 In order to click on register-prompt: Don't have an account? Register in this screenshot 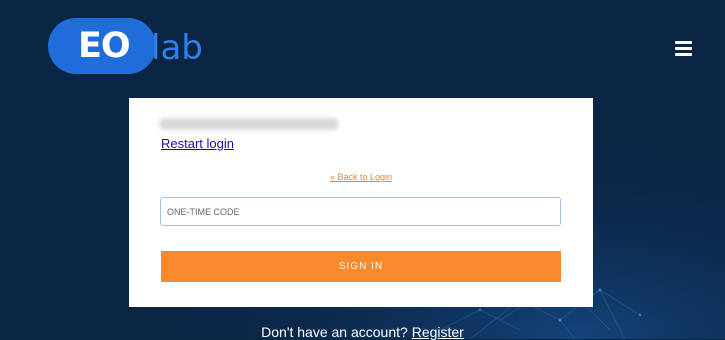, I will do `click(362, 332)`.